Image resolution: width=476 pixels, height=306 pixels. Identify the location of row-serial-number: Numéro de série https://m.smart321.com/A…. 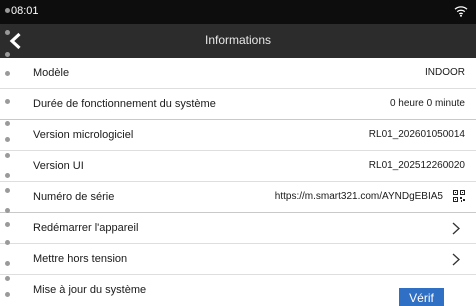
(238, 197).